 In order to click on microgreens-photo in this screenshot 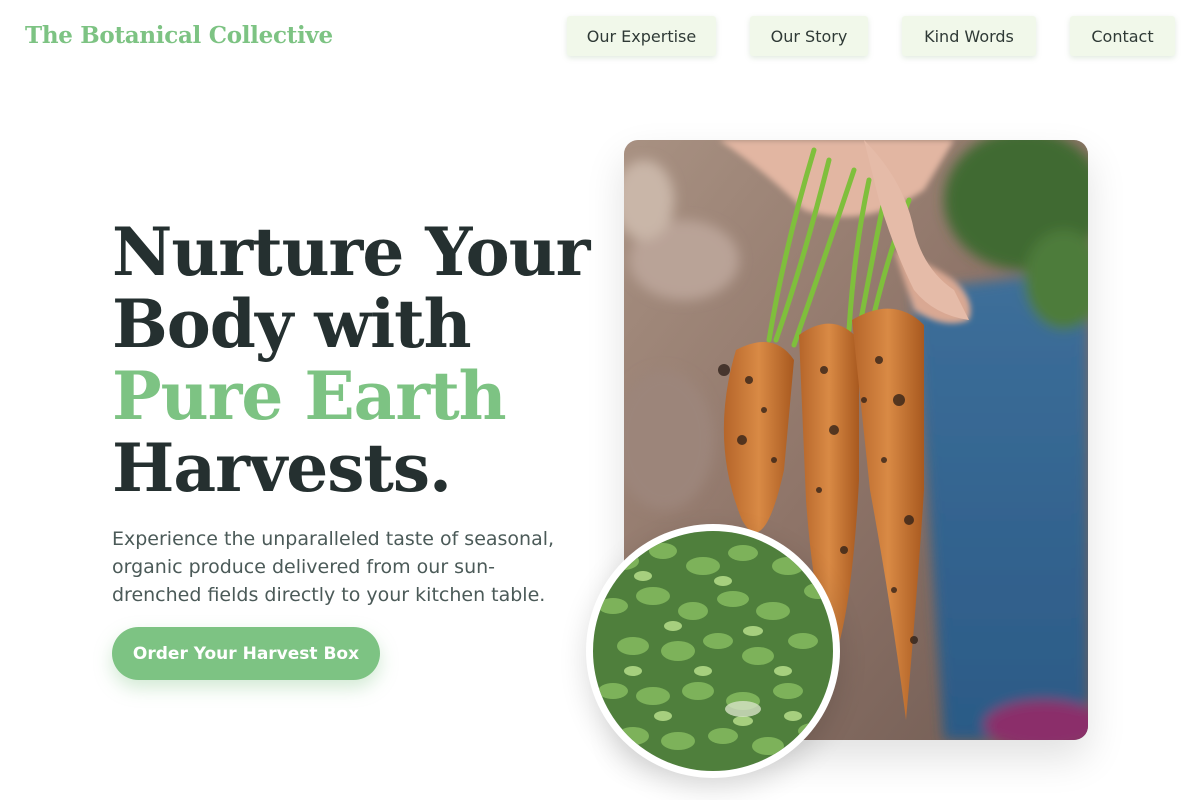, I will do `click(713, 651)`.